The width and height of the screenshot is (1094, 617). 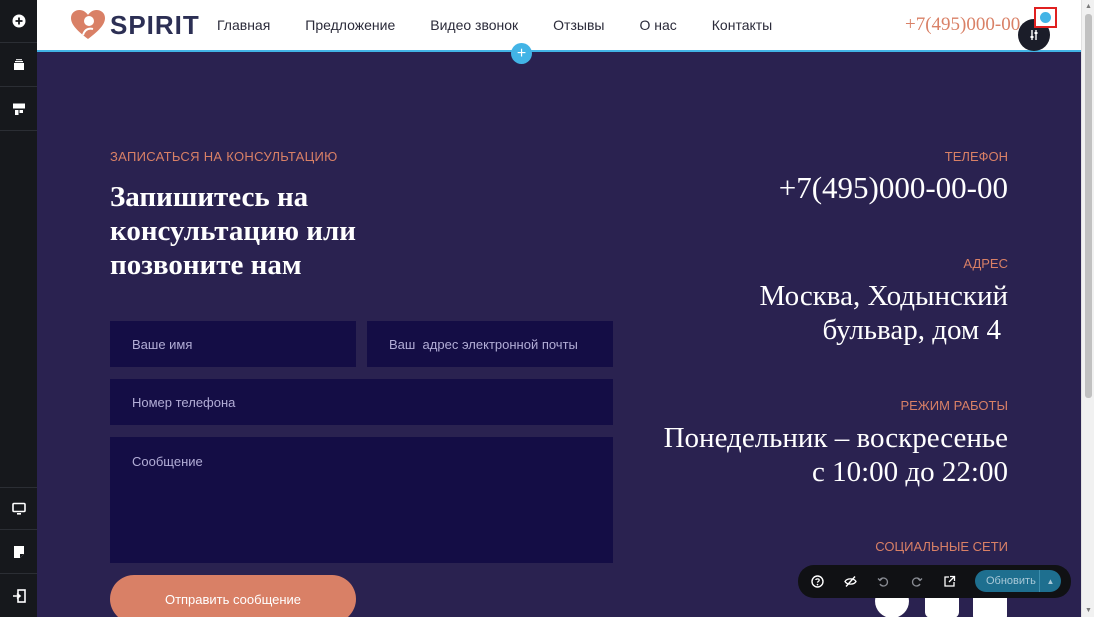 What do you see at coordinates (893, 188) in the screenshot?
I see `phone-value: +7(495)000-00-00` at bounding box center [893, 188].